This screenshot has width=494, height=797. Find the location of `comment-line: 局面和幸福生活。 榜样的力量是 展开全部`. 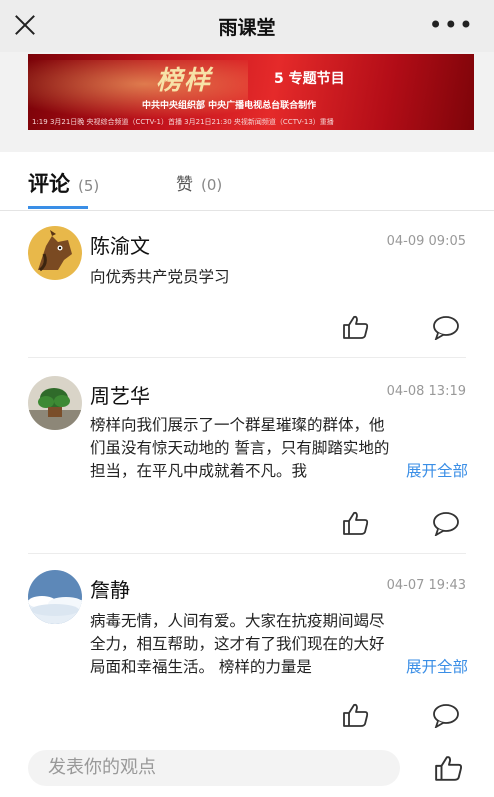

comment-line: 局面和幸福生活。 榜样的力量是 展开全部 is located at coordinates (279, 667).